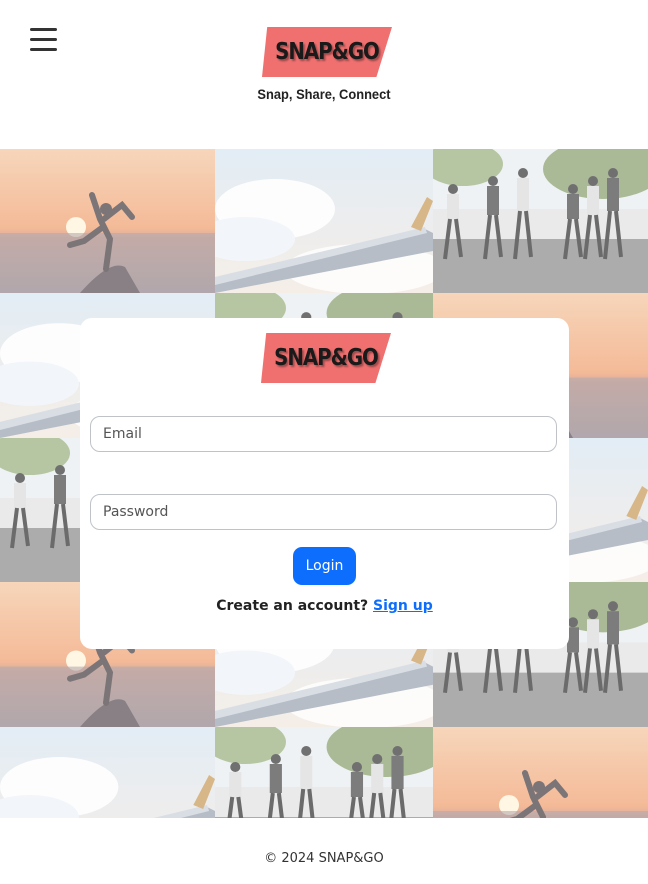 This screenshot has width=648, height=884. Describe the element at coordinates (324, 566) in the screenshot. I see `login-button: Login` at that location.